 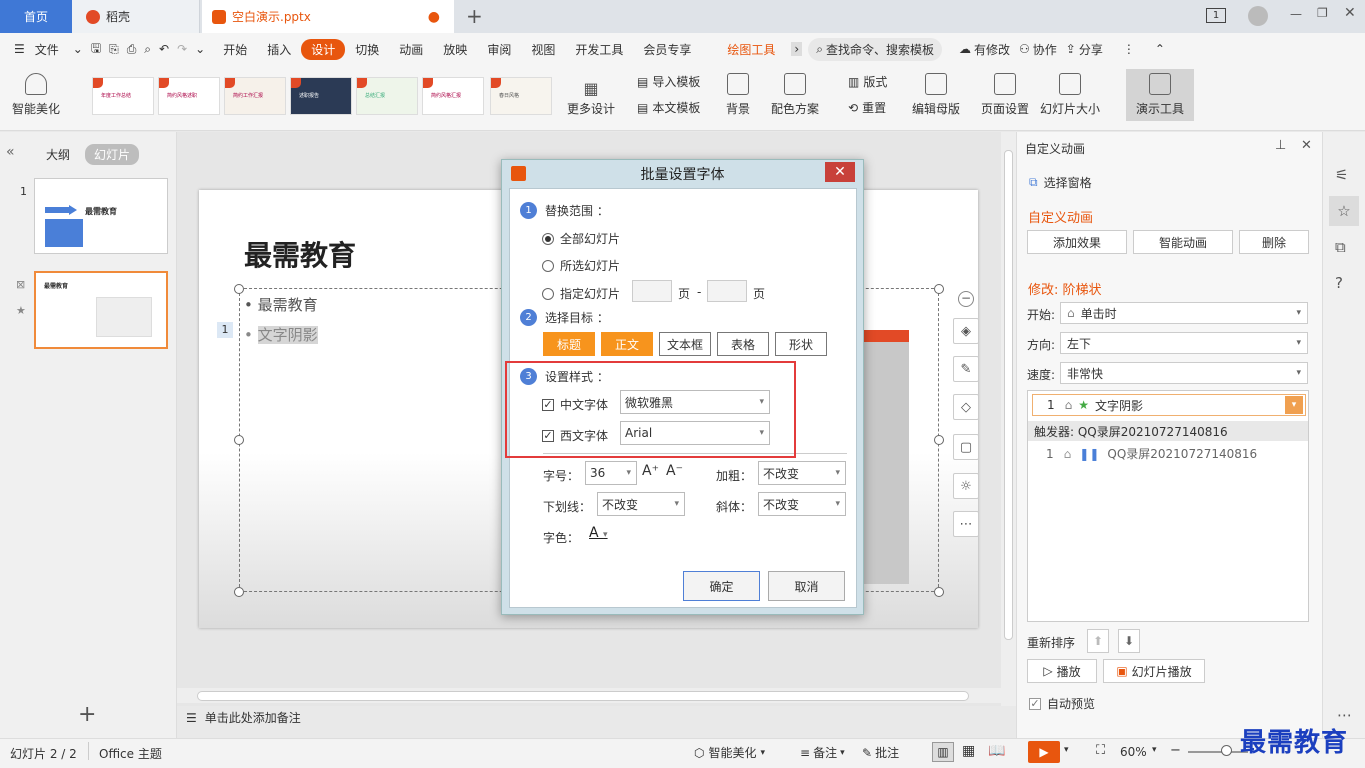 What do you see at coordinates (387, 96) in the screenshot?
I see `template-thumb-5: 总结汇报` at bounding box center [387, 96].